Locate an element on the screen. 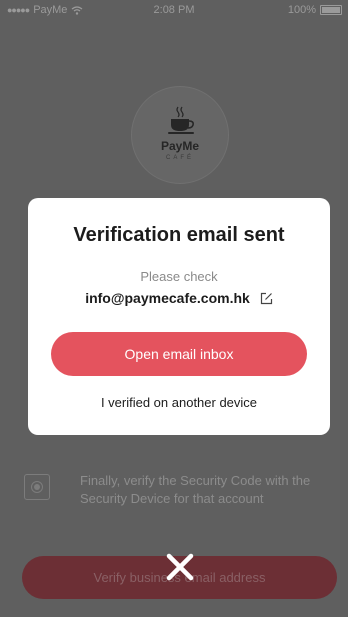  modal-subtitle: Please check is located at coordinates (179, 276).